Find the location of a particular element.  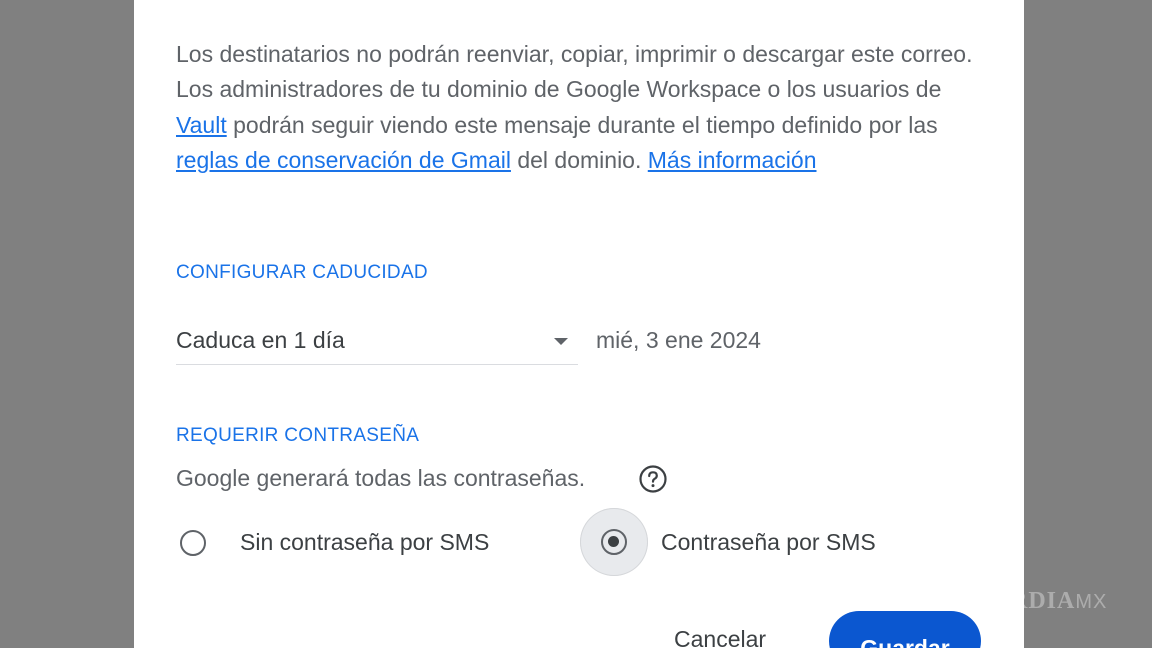

expiration-section-label: CONFIGURAR CADUCIDAD is located at coordinates (302, 272).